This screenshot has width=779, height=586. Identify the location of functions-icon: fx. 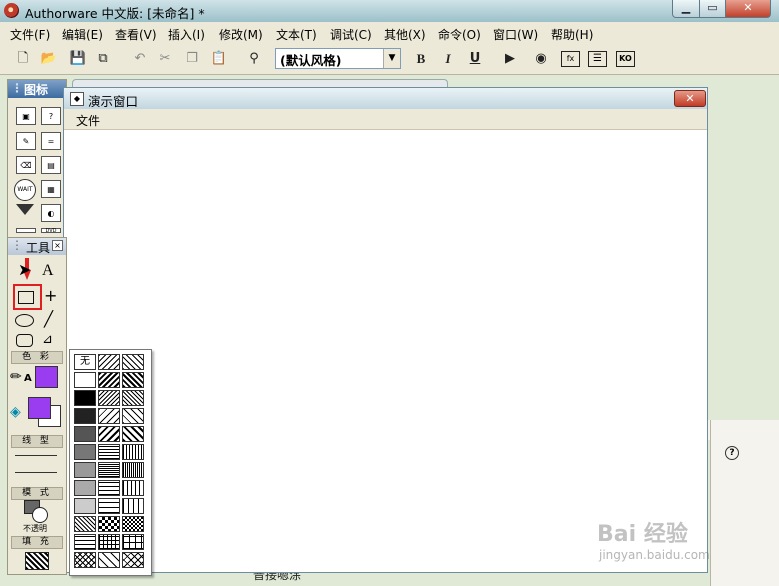
(570, 59).